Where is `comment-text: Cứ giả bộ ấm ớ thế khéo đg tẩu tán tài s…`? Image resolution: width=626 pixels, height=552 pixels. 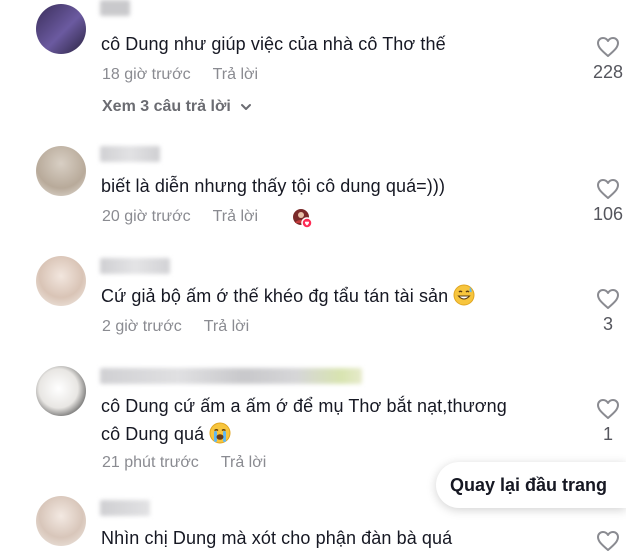 comment-text: Cứ giả bộ ấm ớ thế khéo đg tẩu tán tài s… is located at coordinates (331, 296).